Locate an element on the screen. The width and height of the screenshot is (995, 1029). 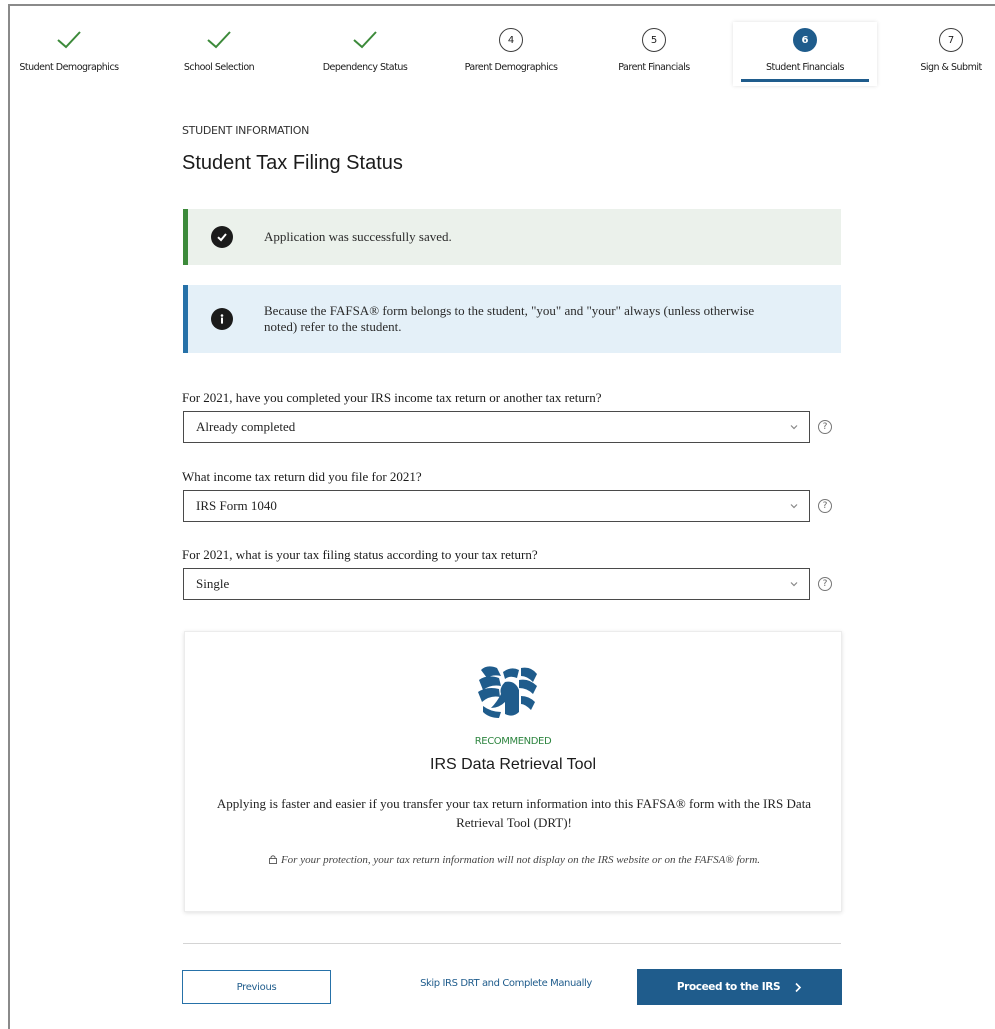
tax-return-completed-select: Already completed is located at coordinates (496, 427).